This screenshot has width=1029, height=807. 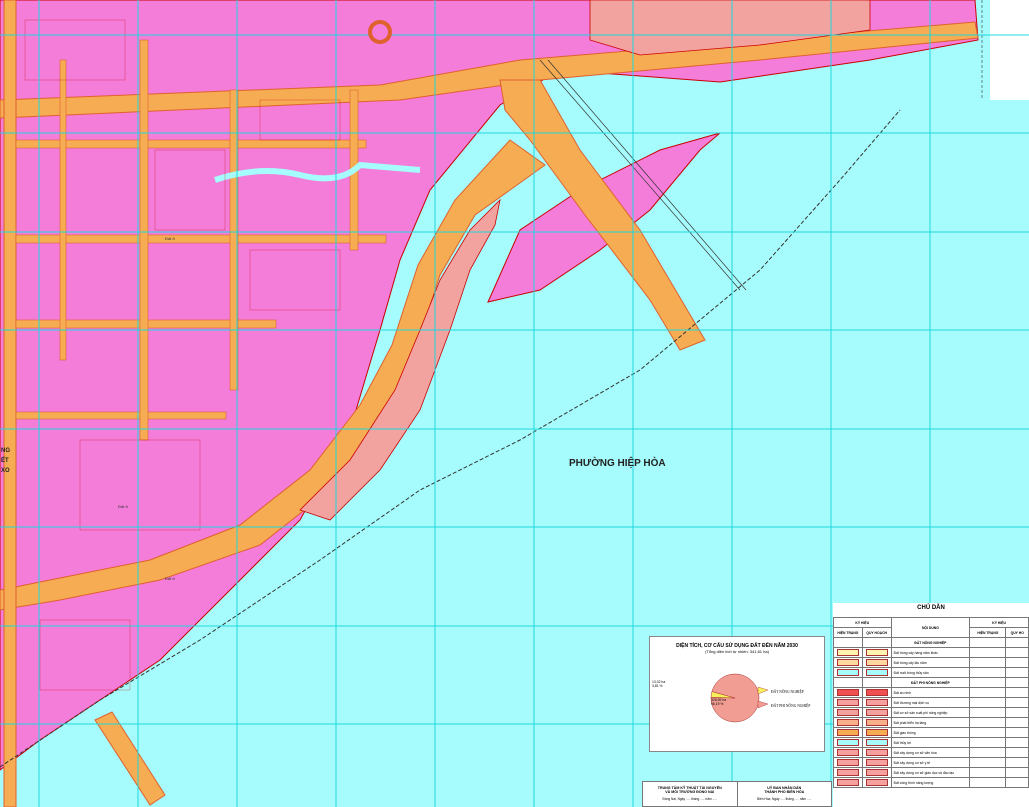 I want to click on legend-swatch-non-agricultural, so click(x=763, y=704).